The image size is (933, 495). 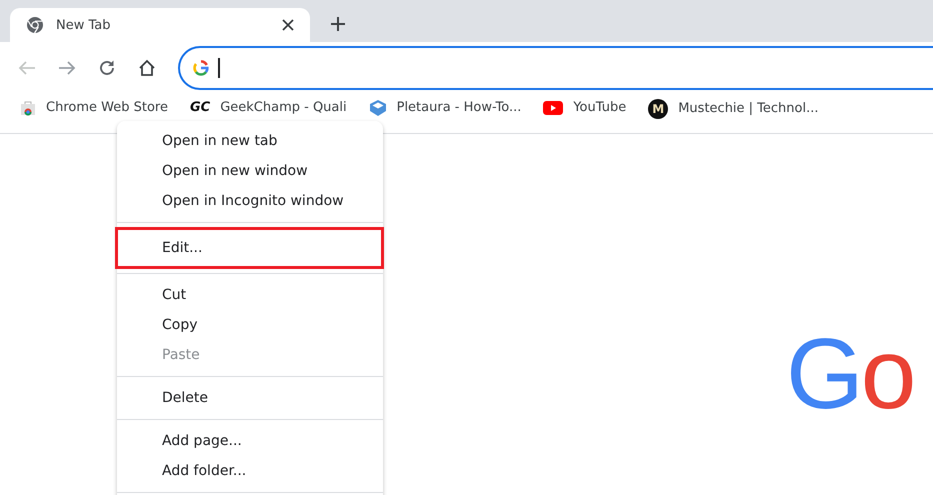 What do you see at coordinates (887, 374) in the screenshot?
I see `logo-letter: o` at bounding box center [887, 374].